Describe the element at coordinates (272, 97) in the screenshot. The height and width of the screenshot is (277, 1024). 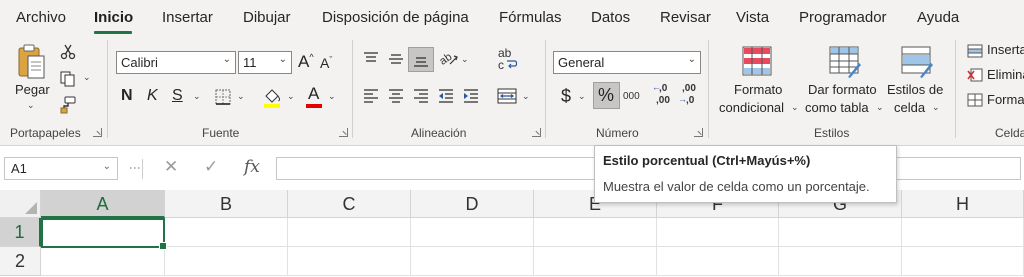
I see `fill-color-icon` at that location.